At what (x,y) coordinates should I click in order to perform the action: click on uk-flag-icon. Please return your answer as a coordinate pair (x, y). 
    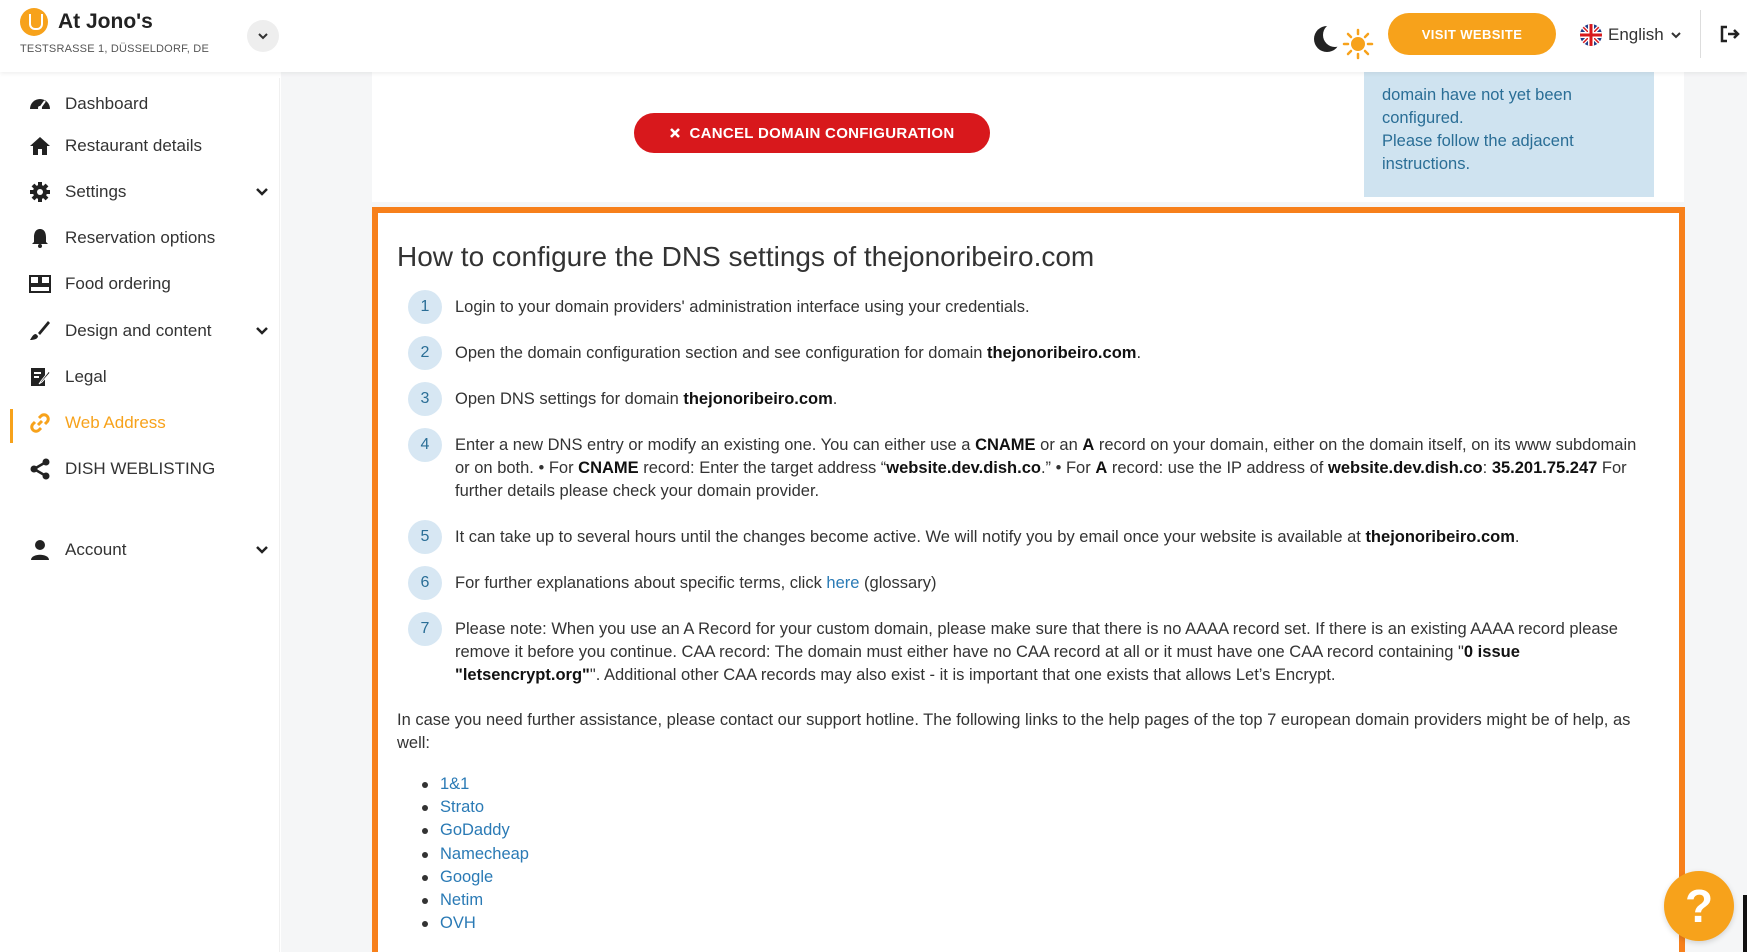
    Looking at the image, I should click on (1591, 35).